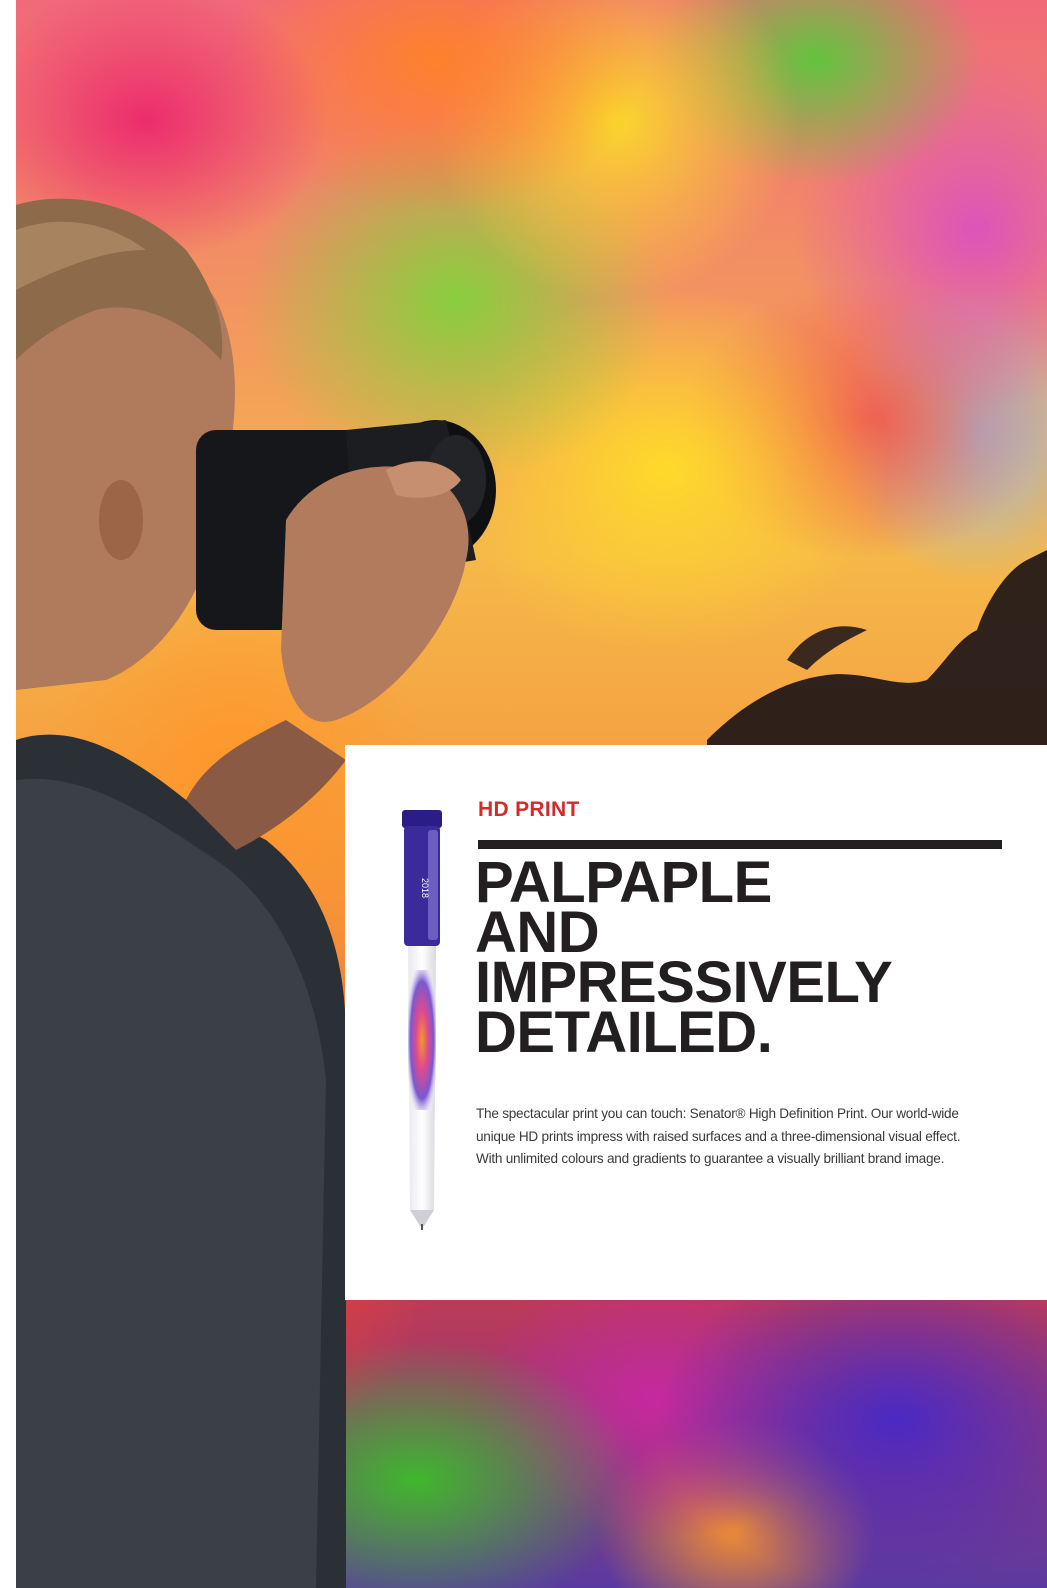 The height and width of the screenshot is (1588, 1047). Describe the element at coordinates (624, 1032) in the screenshot. I see `headline-line: DETAILED.` at that location.